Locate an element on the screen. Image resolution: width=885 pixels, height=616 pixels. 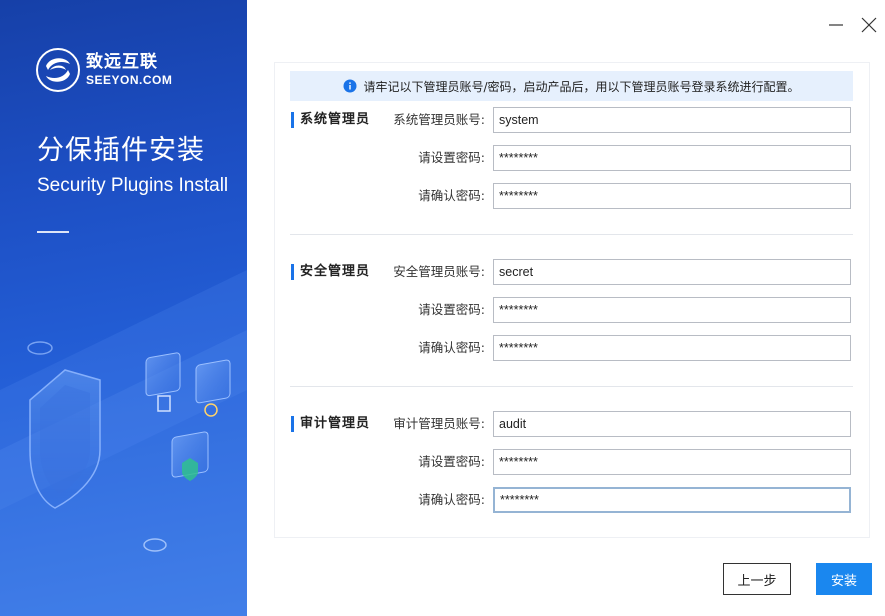
notice-bar: 请牢记以下管理员账号/密码，启动产品后，用以下管理员账号登录系统进行配置。 is located at coordinates (571, 86).